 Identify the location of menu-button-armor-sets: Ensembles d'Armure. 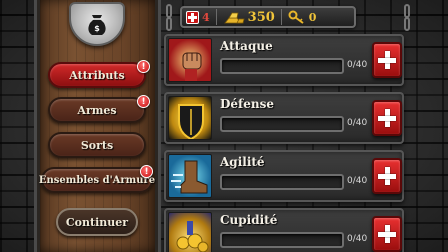
(97, 180).